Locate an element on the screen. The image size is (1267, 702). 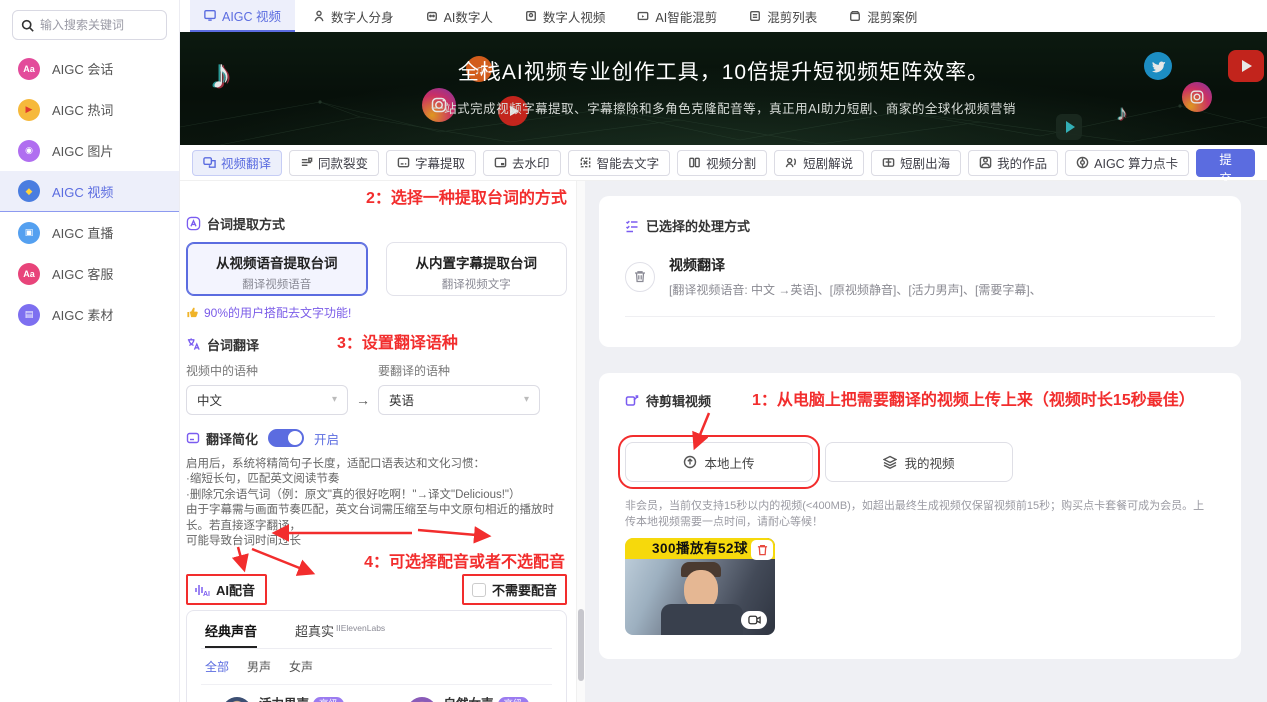
sidebar-item-aigc-chat: Aa AIGC 会话 is located at coordinates (89, 68).